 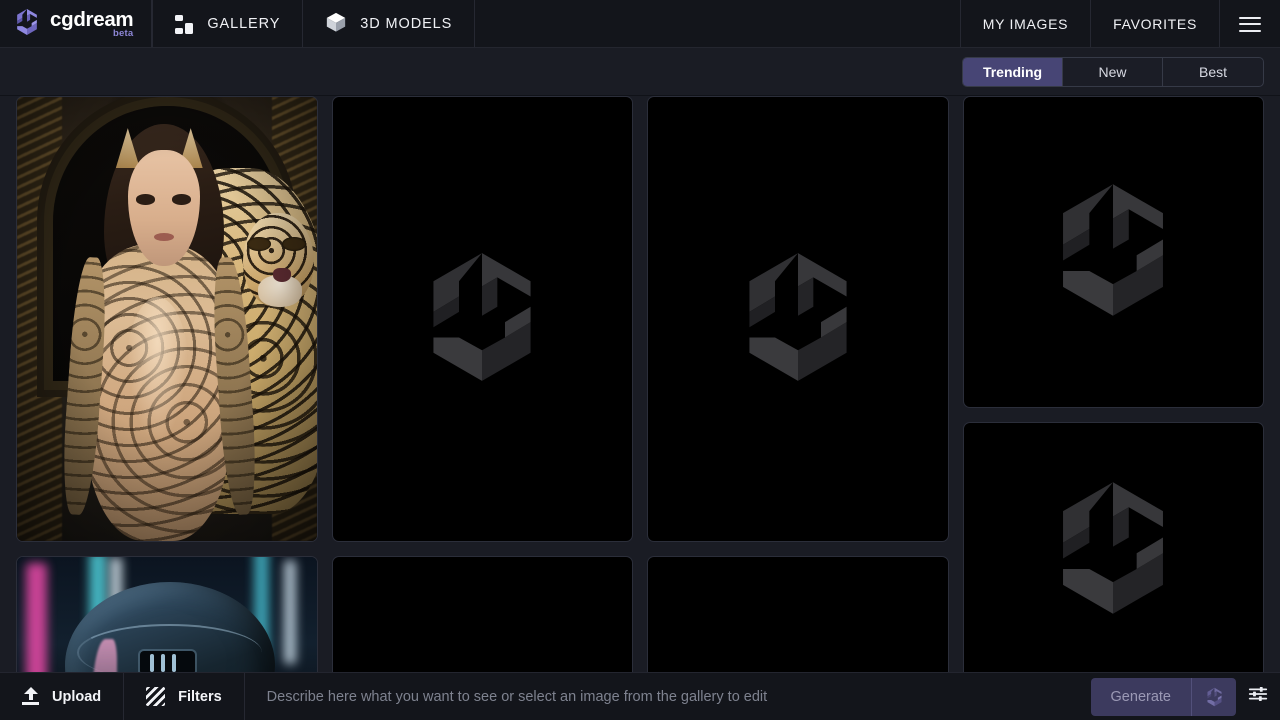 What do you see at coordinates (1213, 72) in the screenshot?
I see `tab-best: Best` at bounding box center [1213, 72].